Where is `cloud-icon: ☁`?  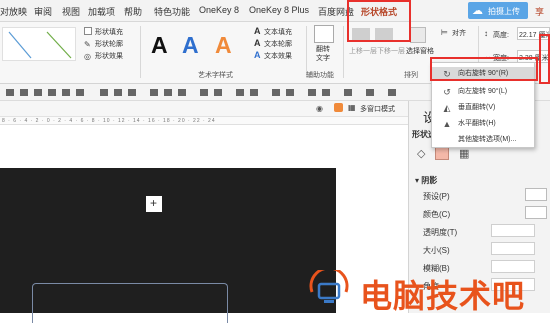 cloud-icon: ☁ is located at coordinates (477, 11).